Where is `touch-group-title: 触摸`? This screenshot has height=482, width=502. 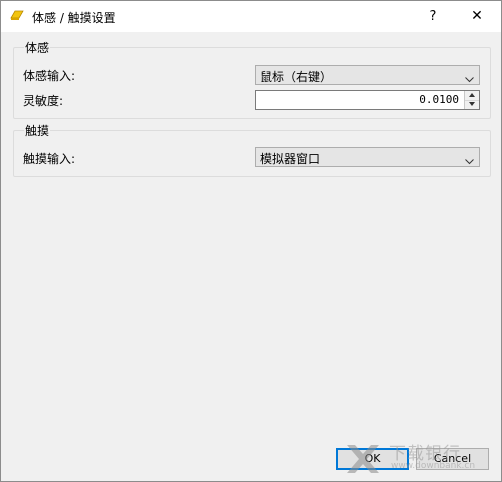
touch-group-title: 触摸 is located at coordinates (37, 130).